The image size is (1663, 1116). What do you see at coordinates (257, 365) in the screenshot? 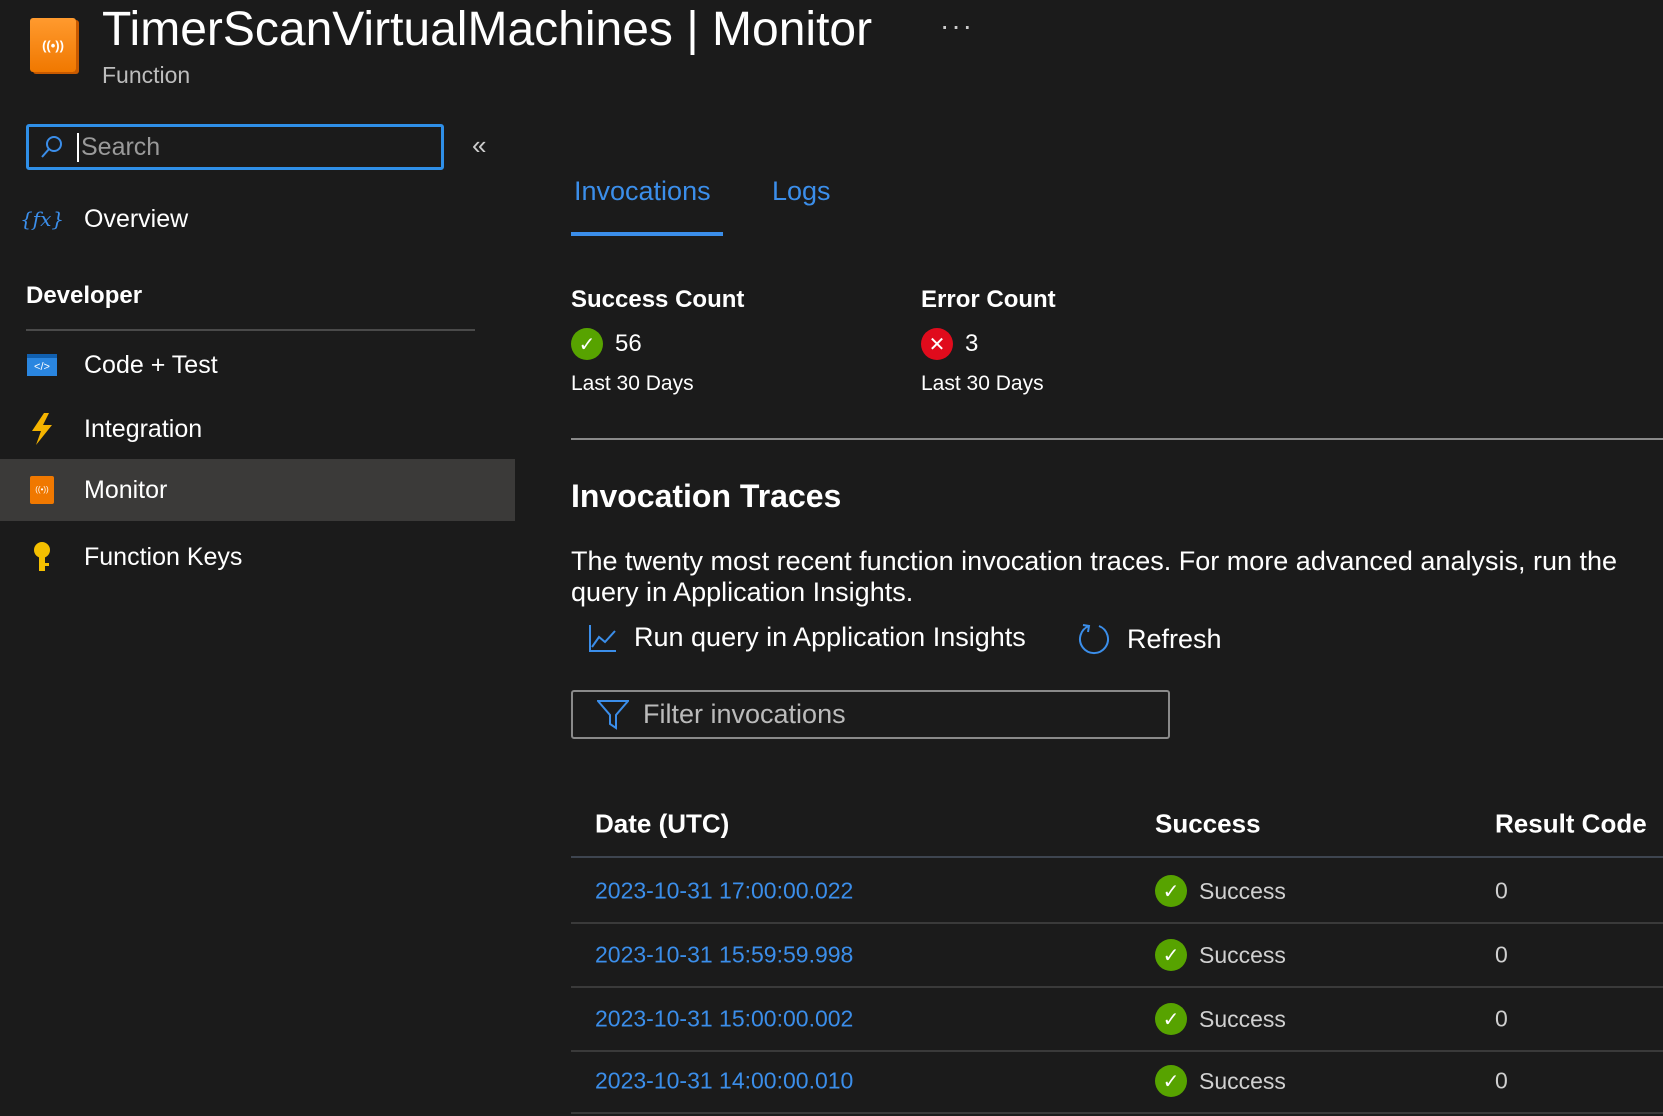
I see `sidebar-item-code-test: </> Code + Test` at bounding box center [257, 365].